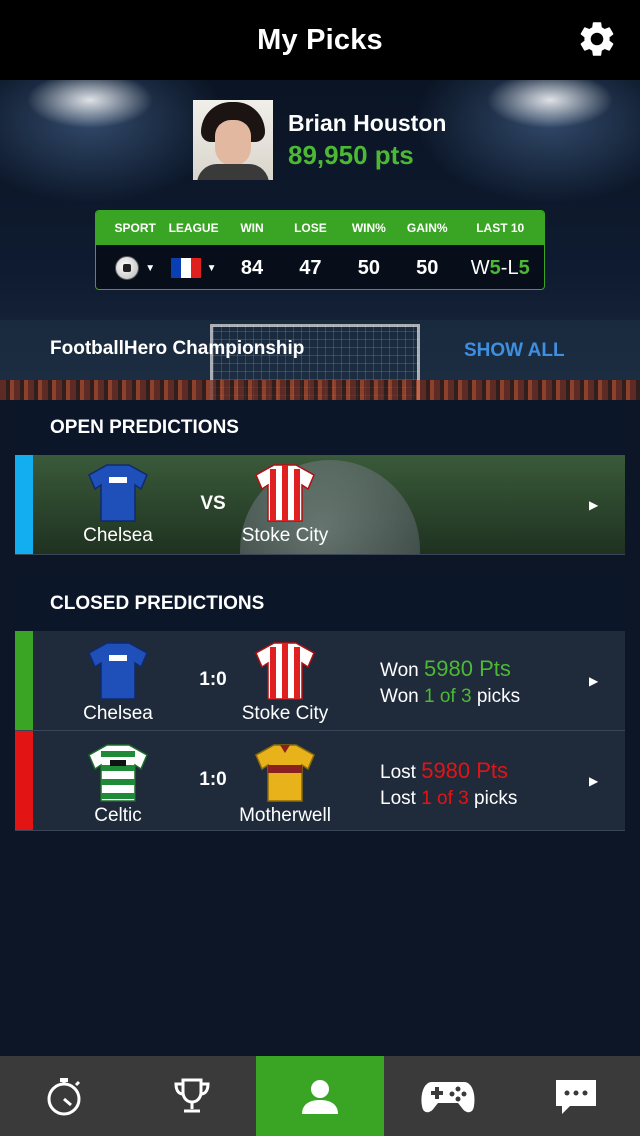 This screenshot has height=1136, width=640. Describe the element at coordinates (448, 785) in the screenshot. I see `prediction-result: Lost 5980 Pts Lost 1 of 3 picks` at that location.